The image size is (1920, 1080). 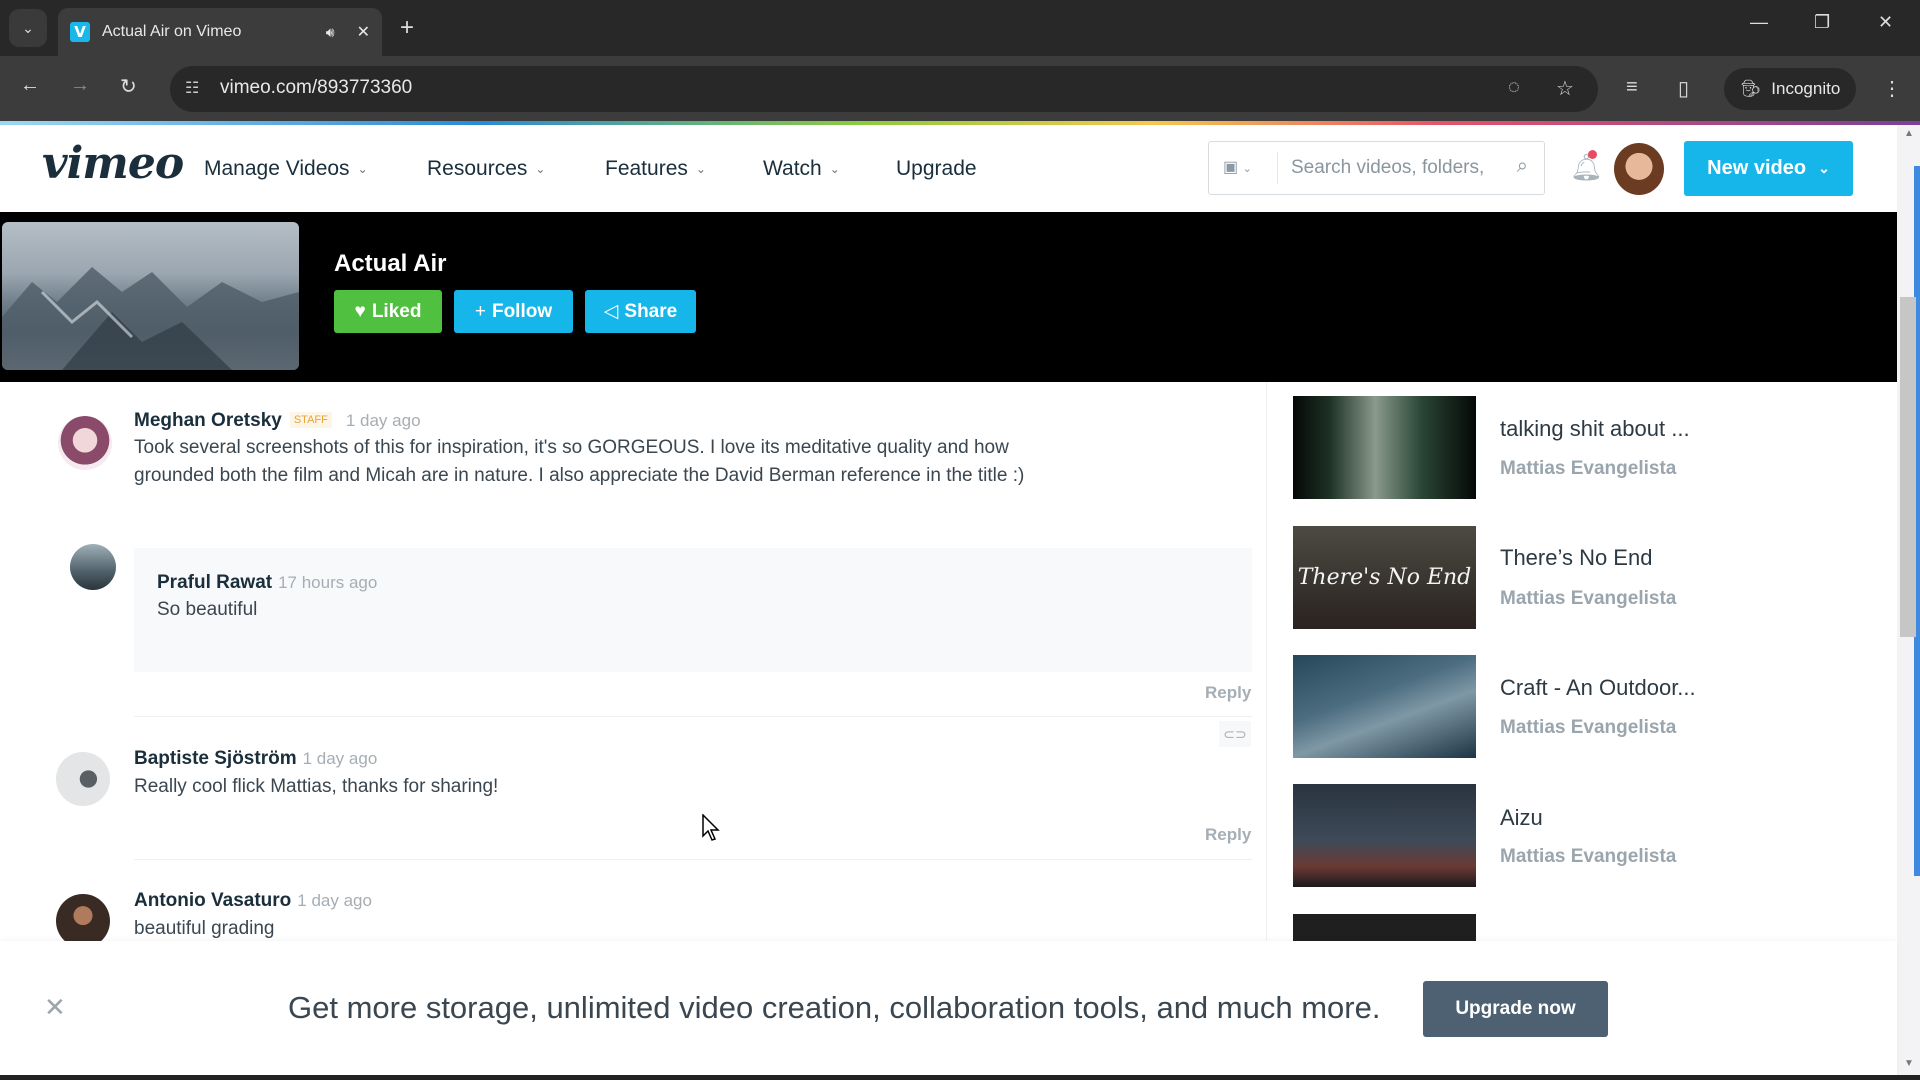 I want to click on close-window-button: ✕, so click(x=1885, y=22).